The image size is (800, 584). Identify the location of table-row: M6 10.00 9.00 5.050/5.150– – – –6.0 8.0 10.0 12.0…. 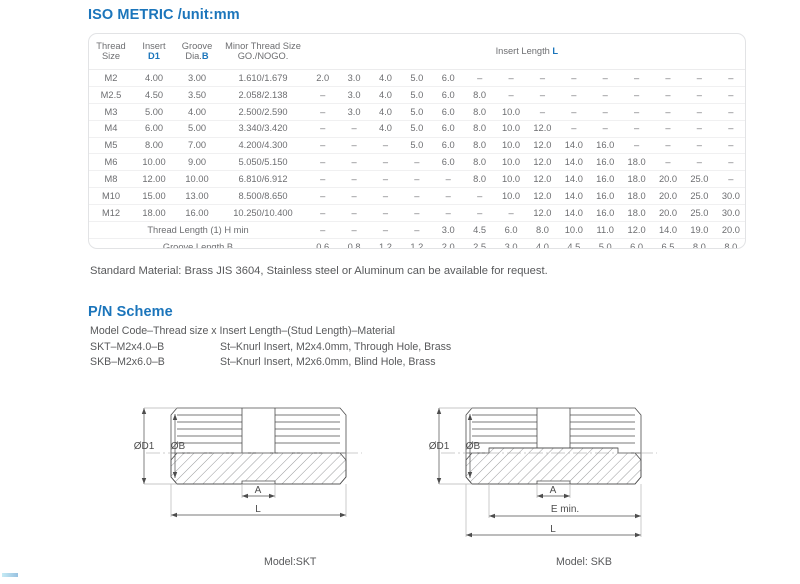
(417, 162).